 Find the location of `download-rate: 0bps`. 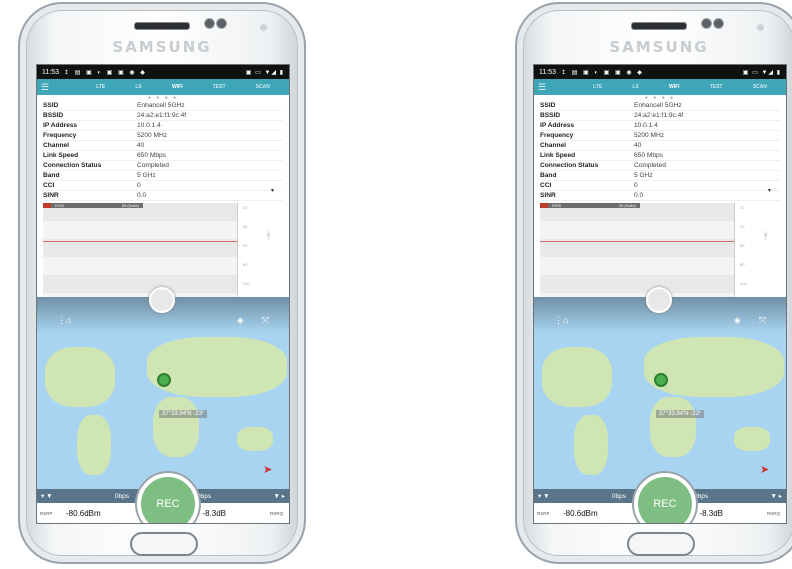

download-rate: 0bps is located at coordinates (121, 496).